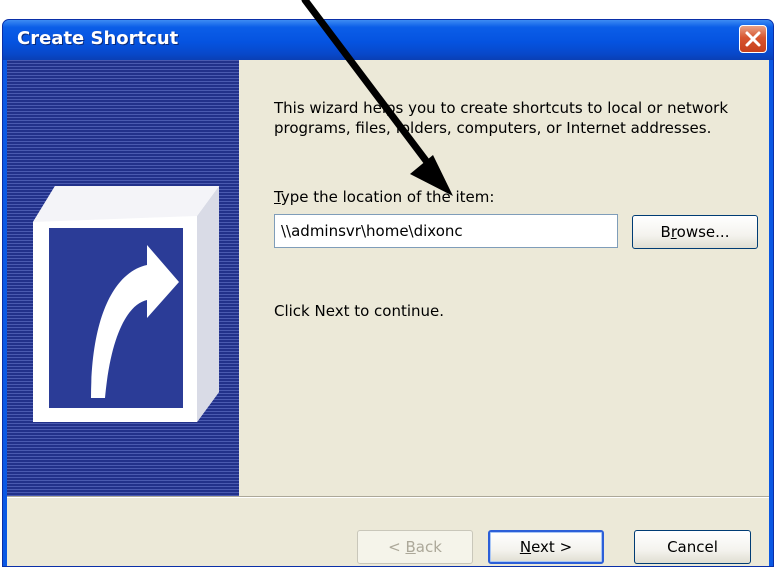  What do you see at coordinates (397, 547) in the screenshot?
I see `back-label-pre: <` at bounding box center [397, 547].